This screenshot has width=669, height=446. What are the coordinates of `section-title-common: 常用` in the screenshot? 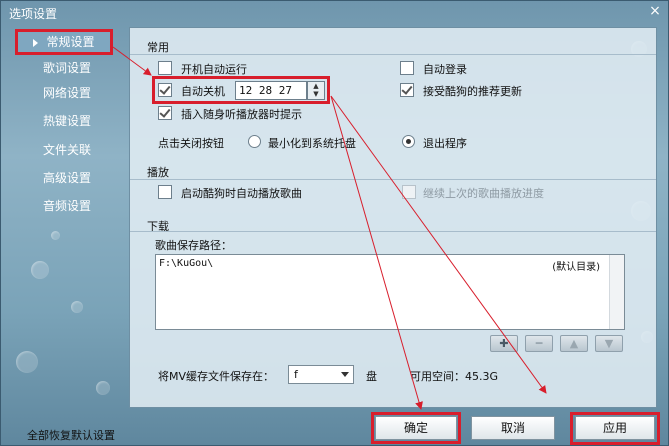 It's located at (158, 47).